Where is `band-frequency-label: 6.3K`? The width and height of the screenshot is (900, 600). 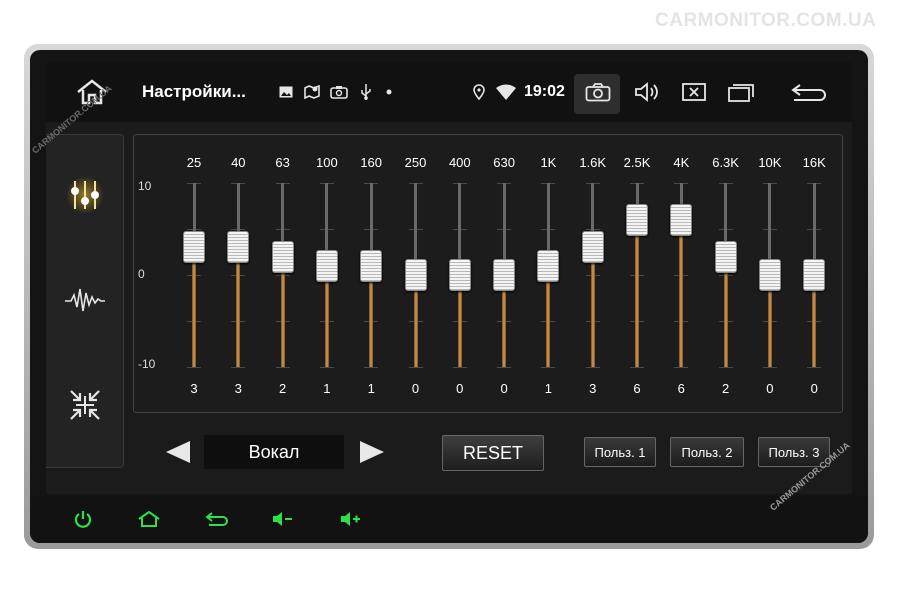 band-frequency-label: 6.3K is located at coordinates (725, 162).